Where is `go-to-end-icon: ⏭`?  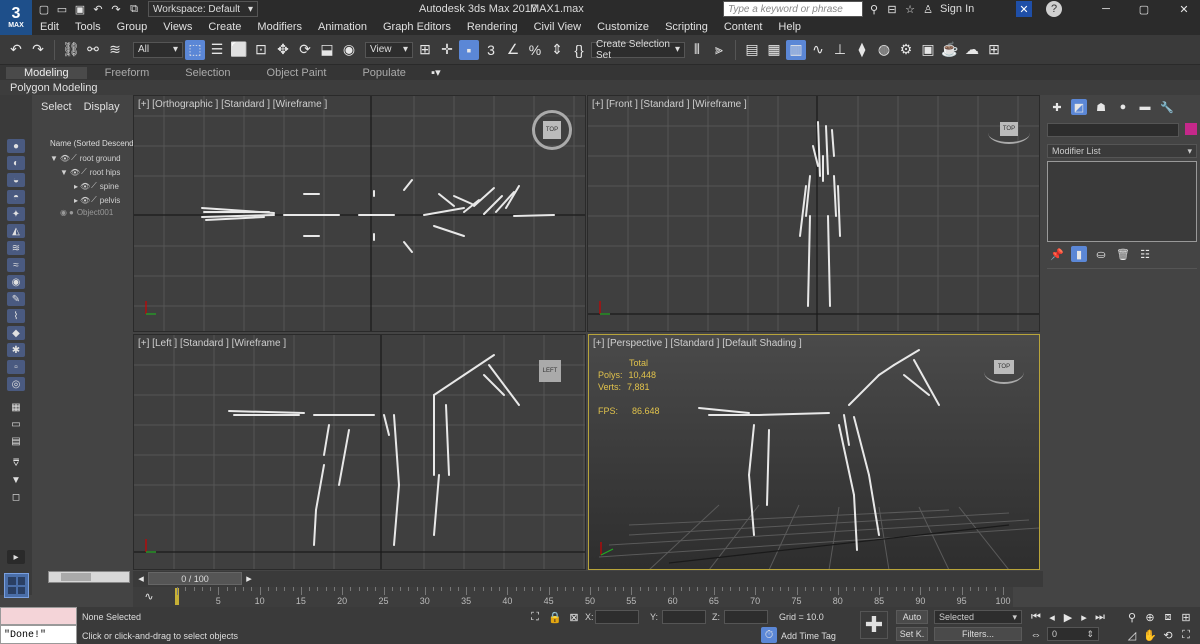 go-to-end-icon: ⏭ is located at coordinates (1100, 617).